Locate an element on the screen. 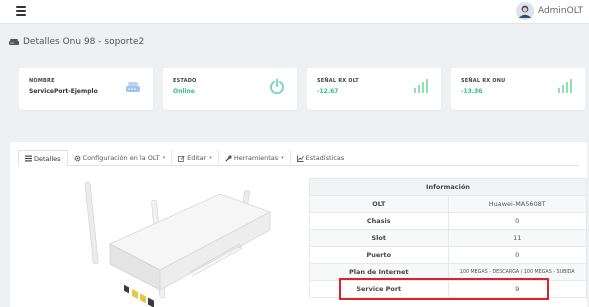 The width and height of the screenshot is (589, 307). row-key: OLT is located at coordinates (379, 204).